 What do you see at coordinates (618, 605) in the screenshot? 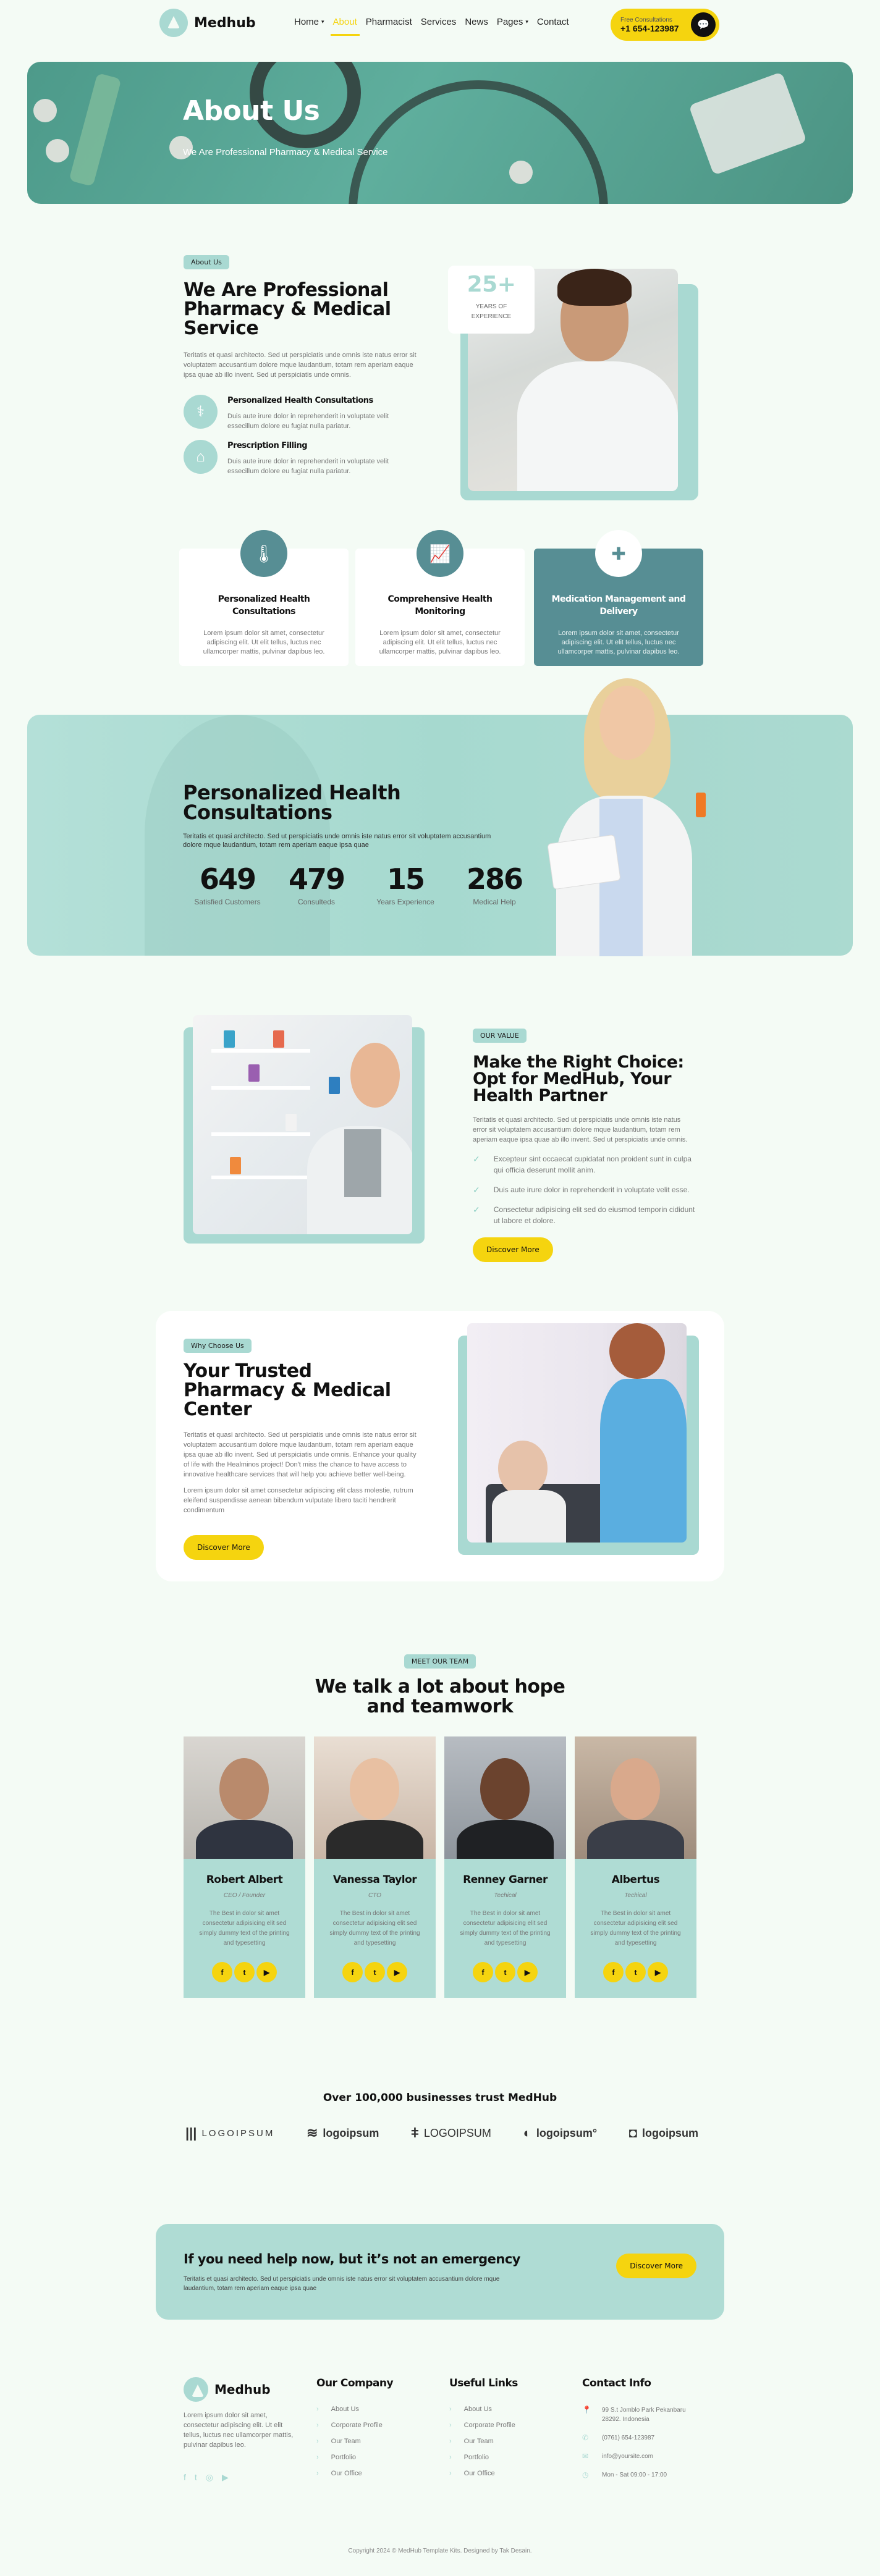
I see `service-title: Medication Management and Delivery` at bounding box center [618, 605].